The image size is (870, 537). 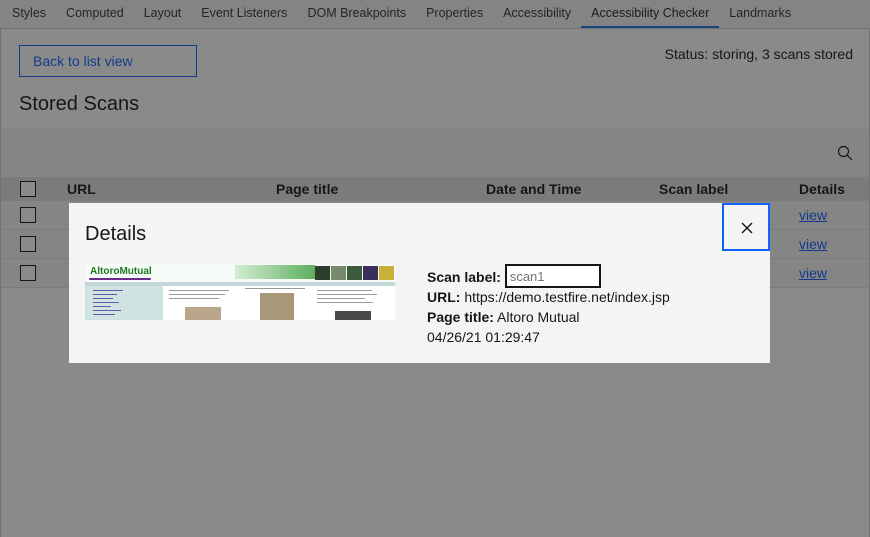 I want to click on scan-screenshot-thumbnail: AltoroMutual, so click(x=240, y=291).